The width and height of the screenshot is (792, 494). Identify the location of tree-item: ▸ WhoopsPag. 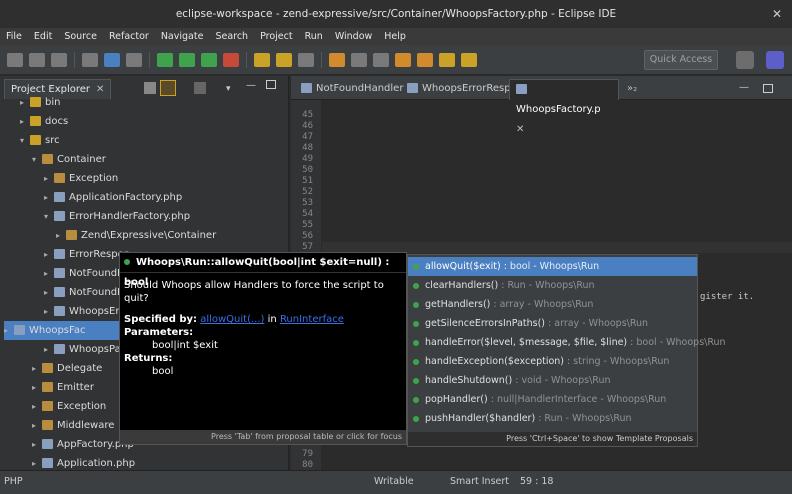
(85, 349).